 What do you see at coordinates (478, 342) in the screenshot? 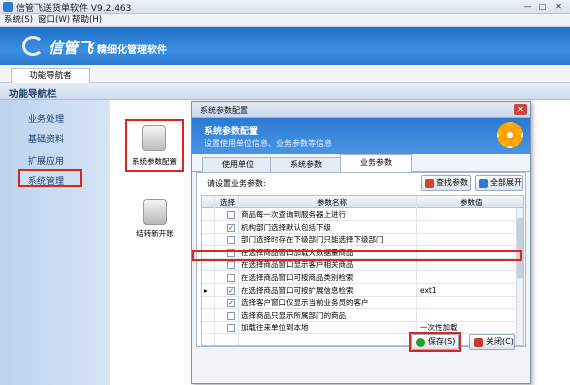
I see `close-icon` at bounding box center [478, 342].